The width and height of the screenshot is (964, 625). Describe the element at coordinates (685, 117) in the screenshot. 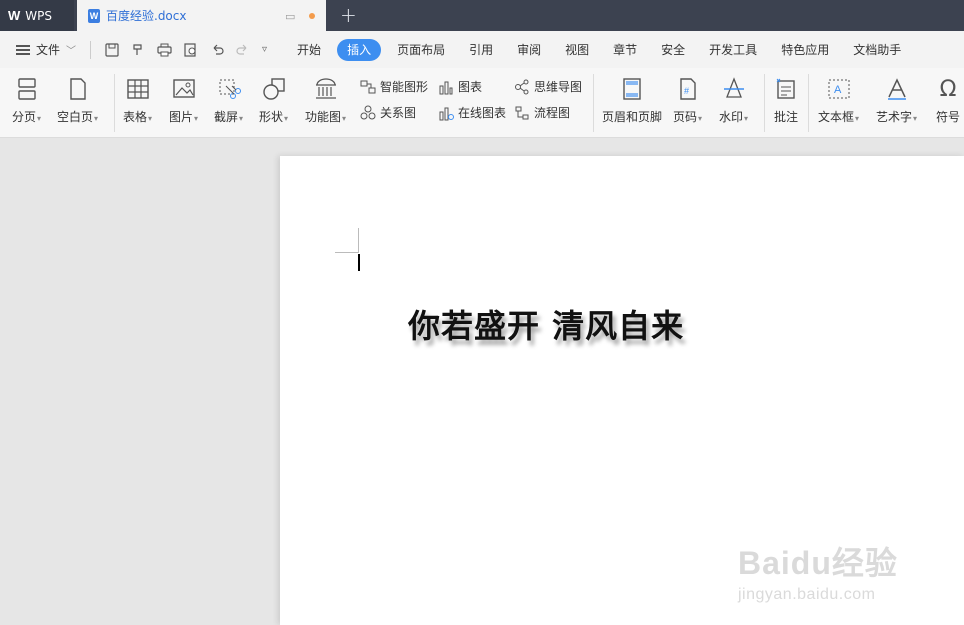

I see `page-number-label: 页码` at that location.